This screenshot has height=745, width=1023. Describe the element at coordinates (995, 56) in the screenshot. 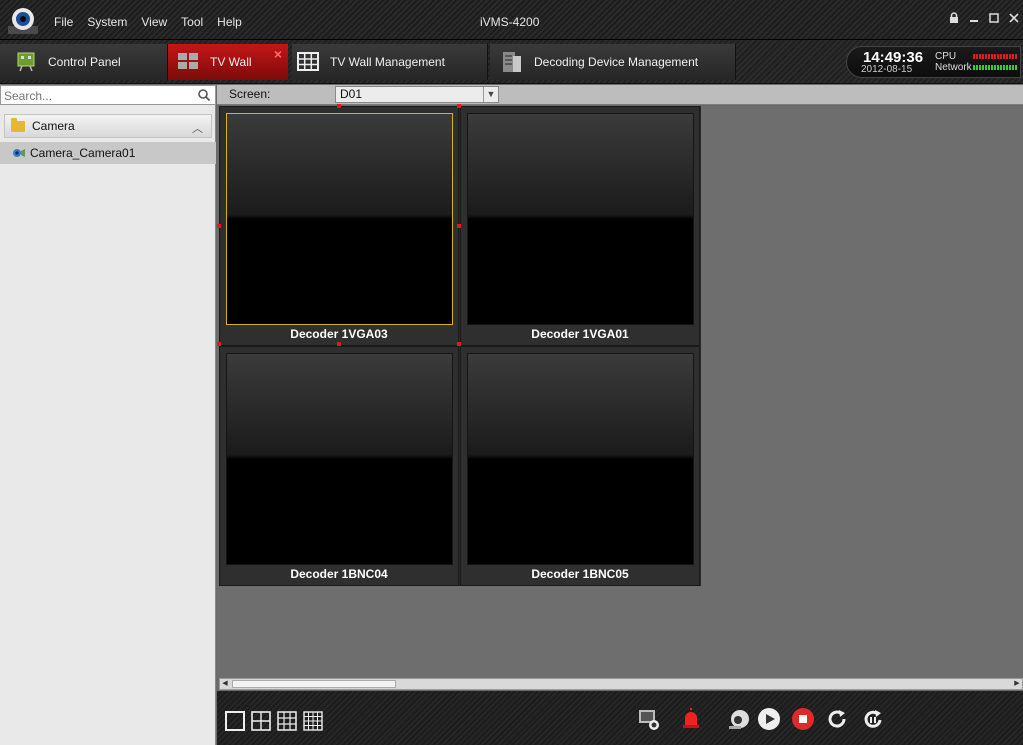

I see `cpu-usage-bar` at that location.